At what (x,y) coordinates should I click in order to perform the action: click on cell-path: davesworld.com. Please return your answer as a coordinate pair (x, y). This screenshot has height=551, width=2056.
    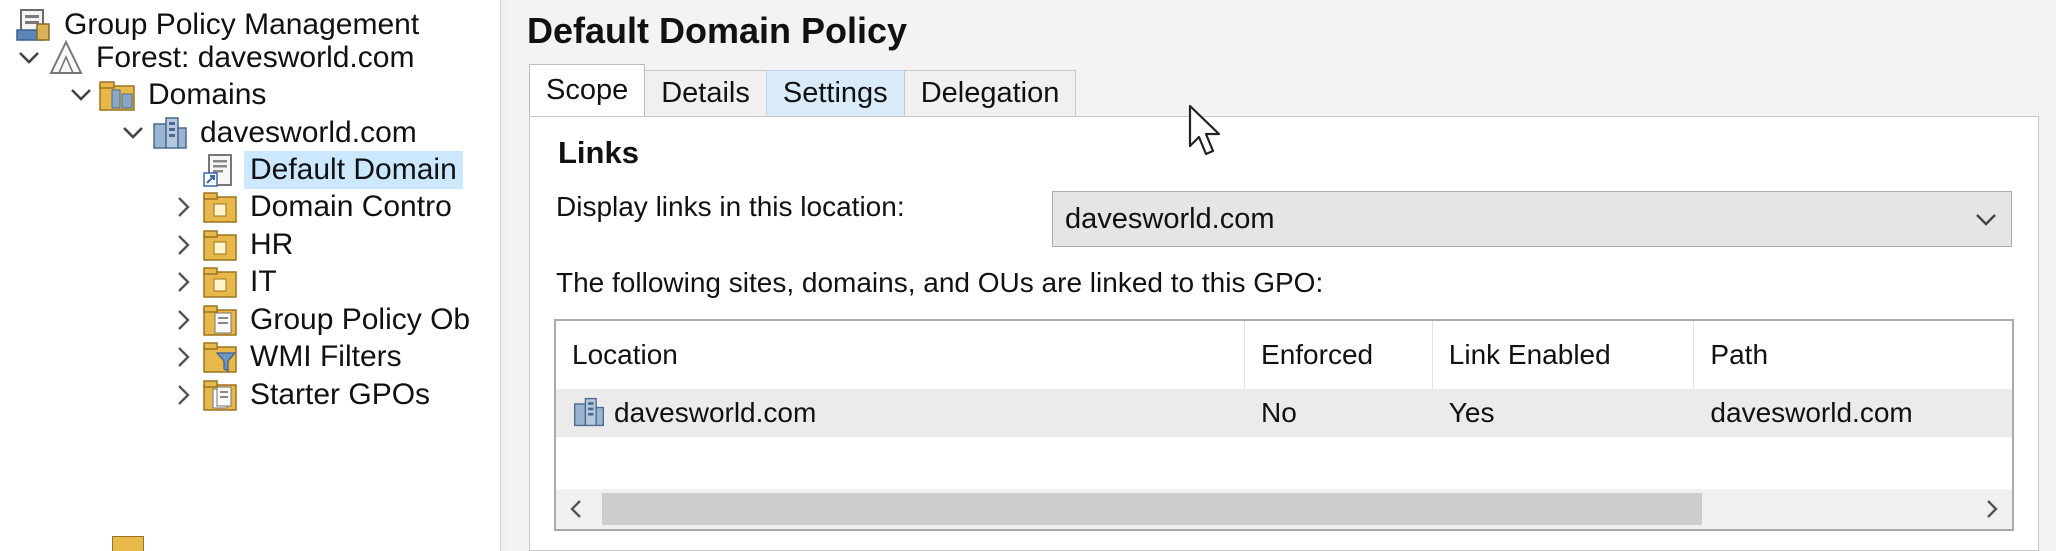
    Looking at the image, I should click on (1811, 412).